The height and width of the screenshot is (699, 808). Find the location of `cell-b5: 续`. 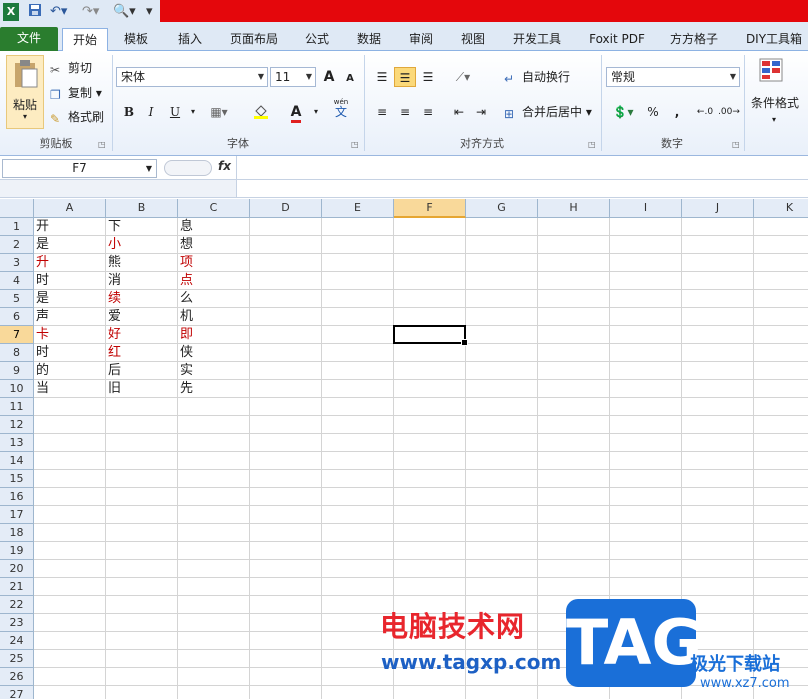

cell-b5: 续 is located at coordinates (142, 299).